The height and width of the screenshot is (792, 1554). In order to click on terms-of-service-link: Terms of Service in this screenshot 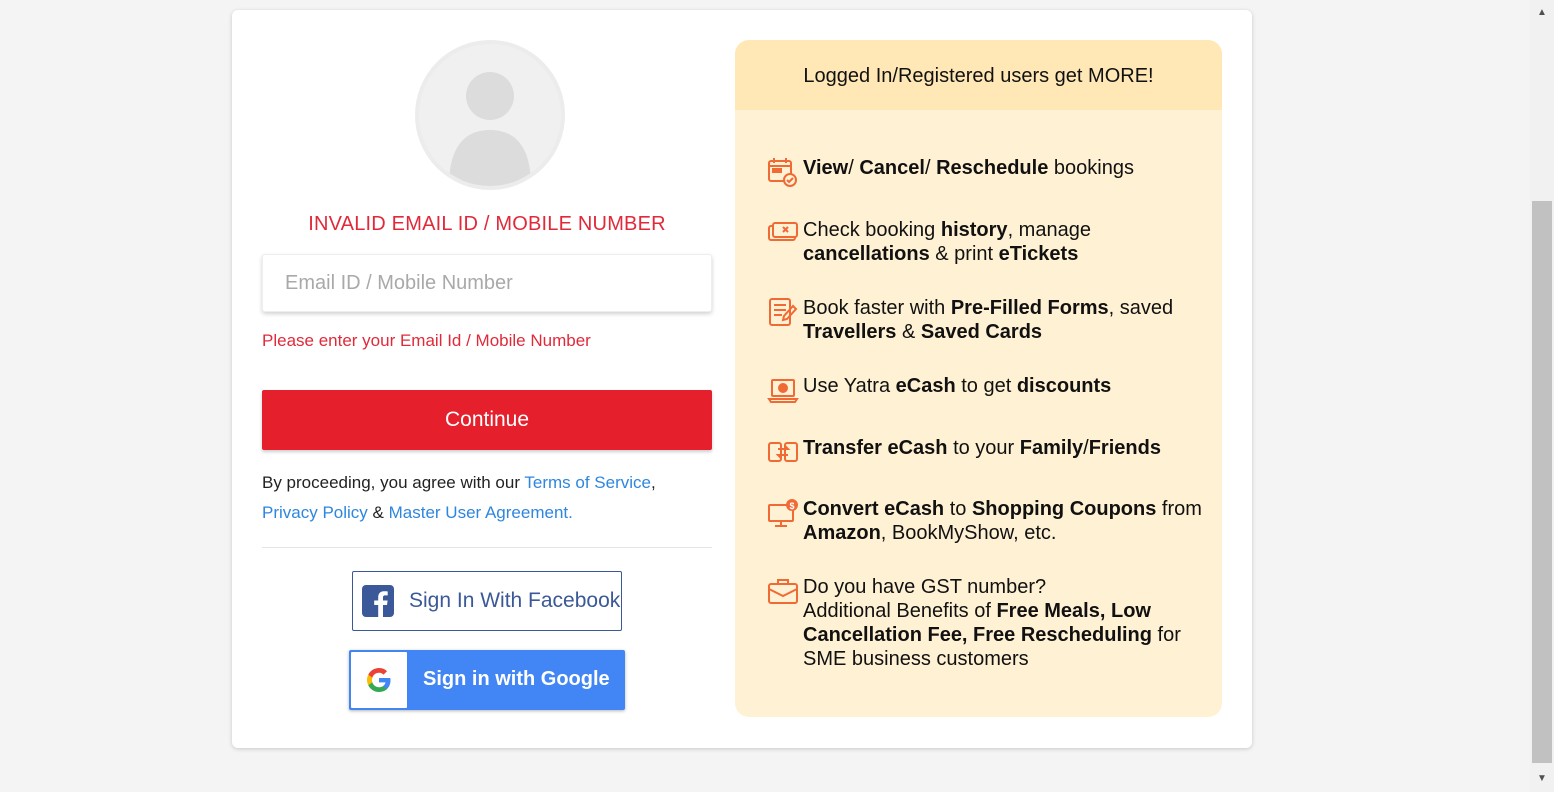, I will do `click(587, 482)`.